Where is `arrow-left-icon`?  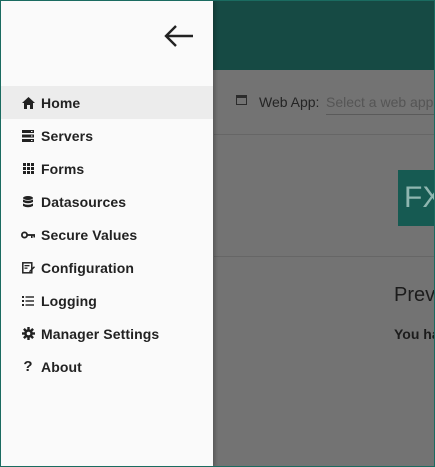
arrow-left-icon is located at coordinates (179, 36).